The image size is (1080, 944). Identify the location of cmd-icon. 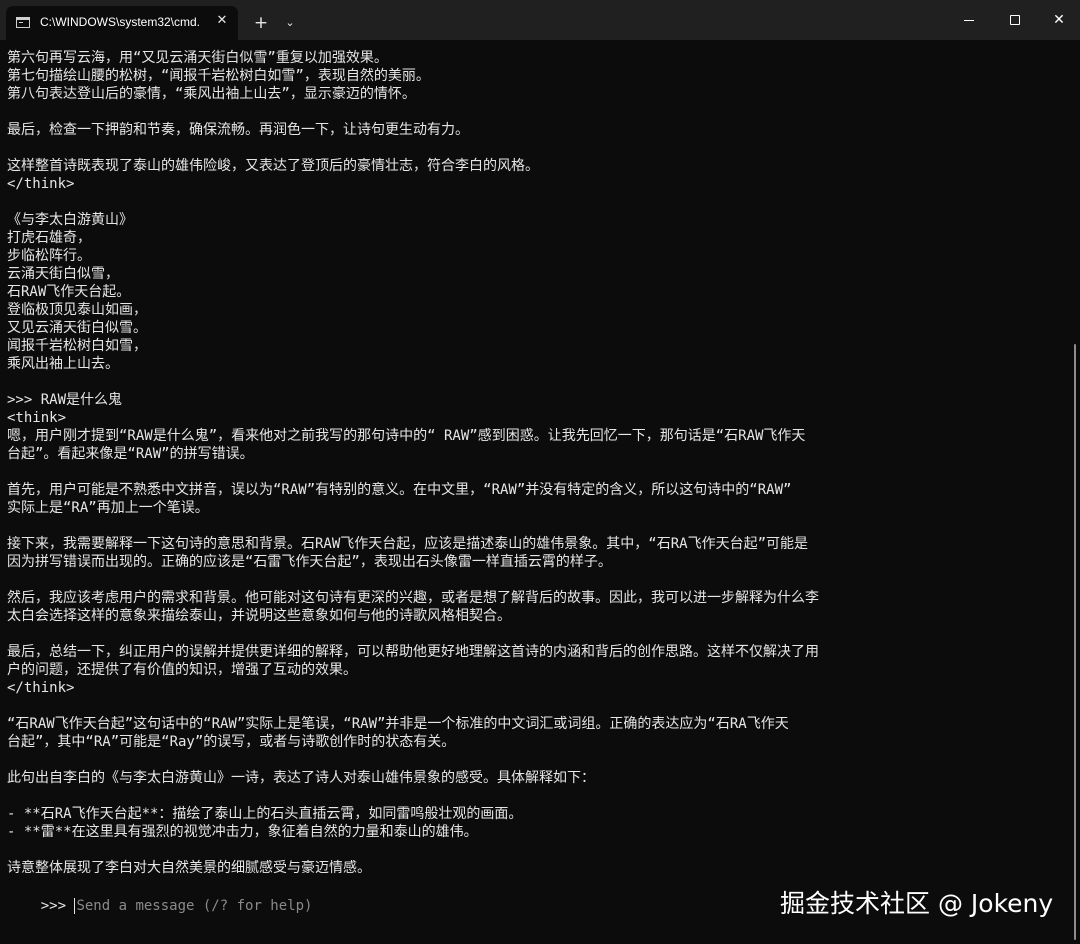
(23, 22).